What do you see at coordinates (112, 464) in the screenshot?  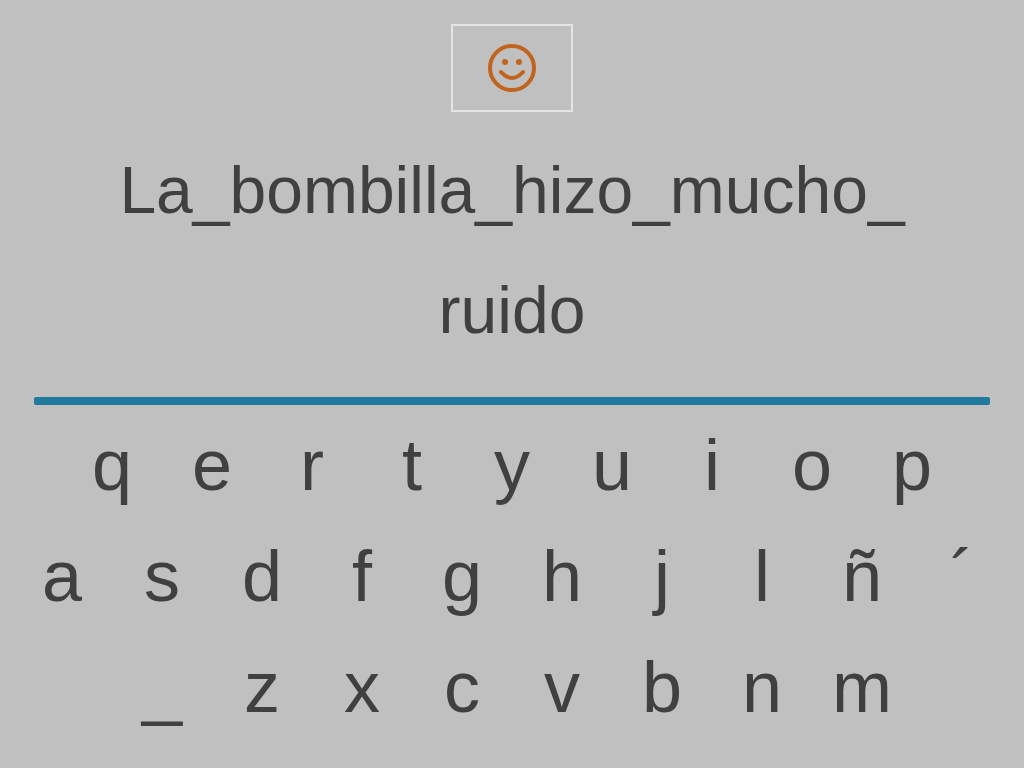 I see `letter-key: q` at bounding box center [112, 464].